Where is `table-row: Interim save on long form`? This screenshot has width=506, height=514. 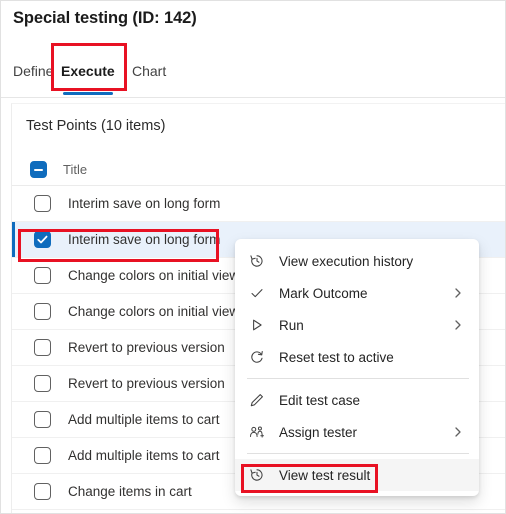
table-row: Interim save on long form is located at coordinates (258, 204).